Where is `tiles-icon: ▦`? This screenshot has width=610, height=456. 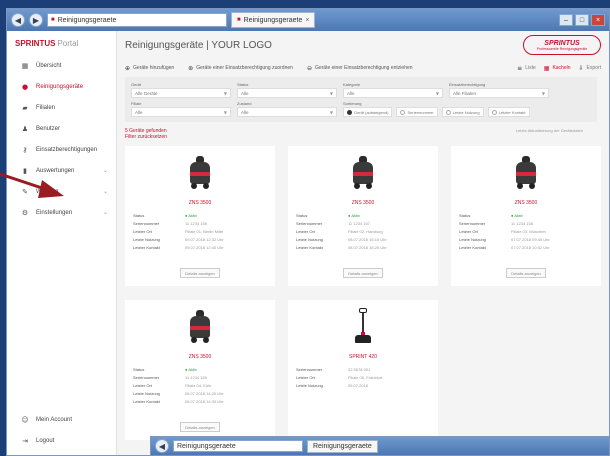 tiles-icon: ▦ is located at coordinates (546, 68).